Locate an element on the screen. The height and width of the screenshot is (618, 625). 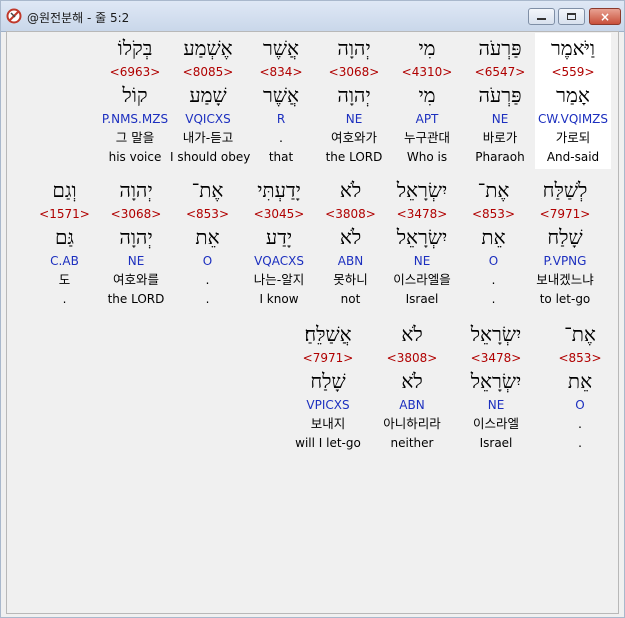
strong-number: <4310> is located at coordinates (427, 72).